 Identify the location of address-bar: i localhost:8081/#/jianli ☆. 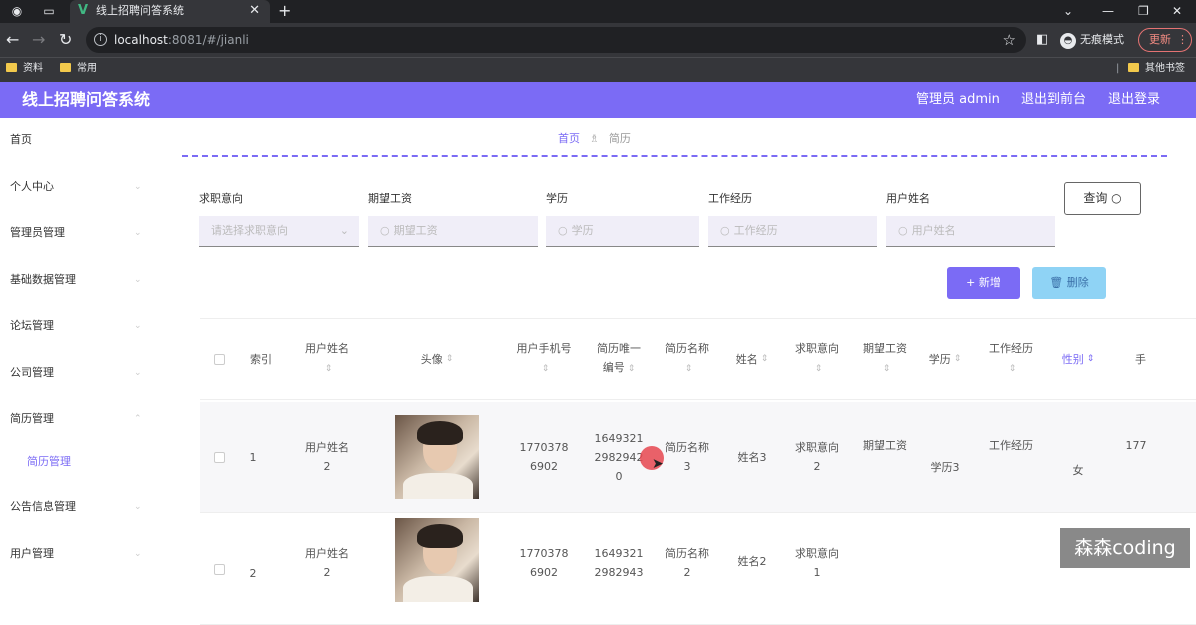
(556, 40).